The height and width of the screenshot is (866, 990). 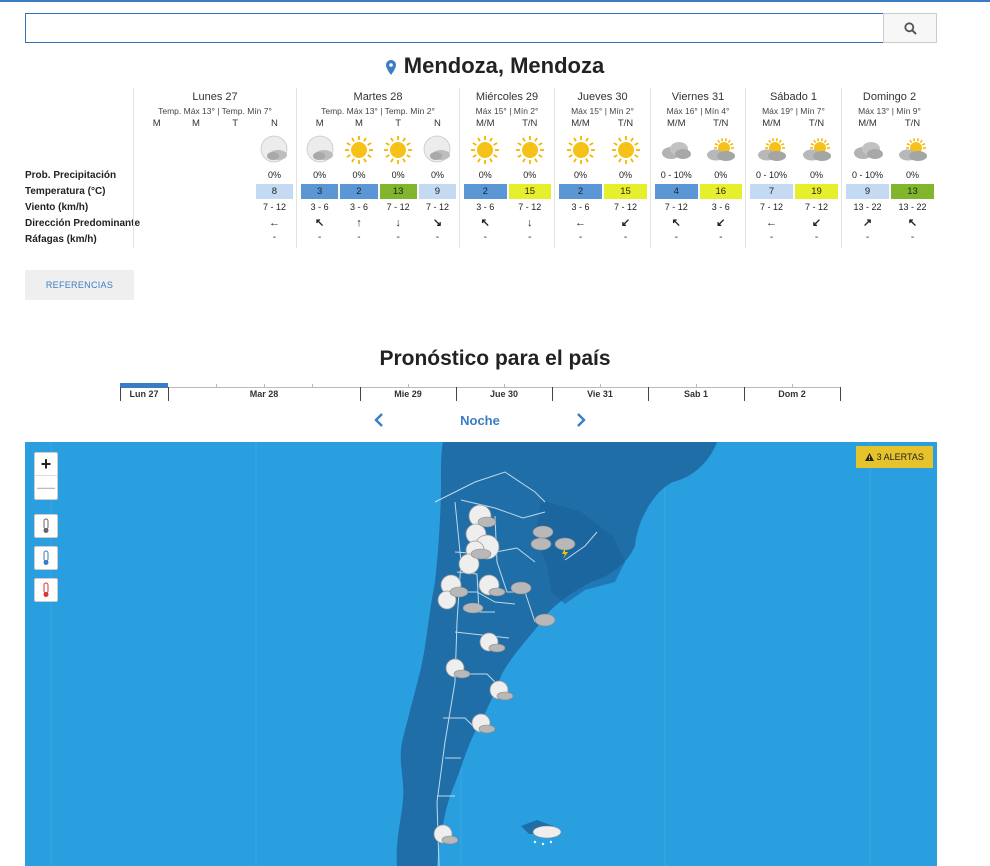 What do you see at coordinates (408, 394) in the screenshot?
I see `timeline-day-label: Mie 29` at bounding box center [408, 394].